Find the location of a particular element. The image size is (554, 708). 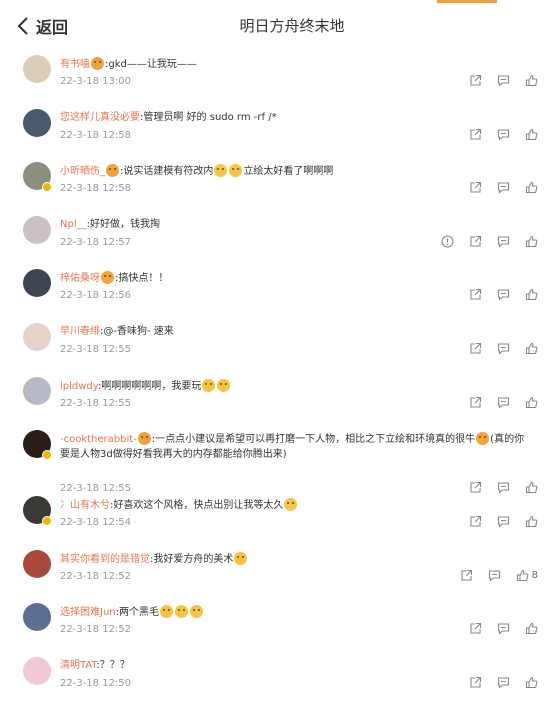

comment-text: 冫山有木兮:好喜欢这个风格，快点出别让我等太久 is located at coordinates (297, 505).